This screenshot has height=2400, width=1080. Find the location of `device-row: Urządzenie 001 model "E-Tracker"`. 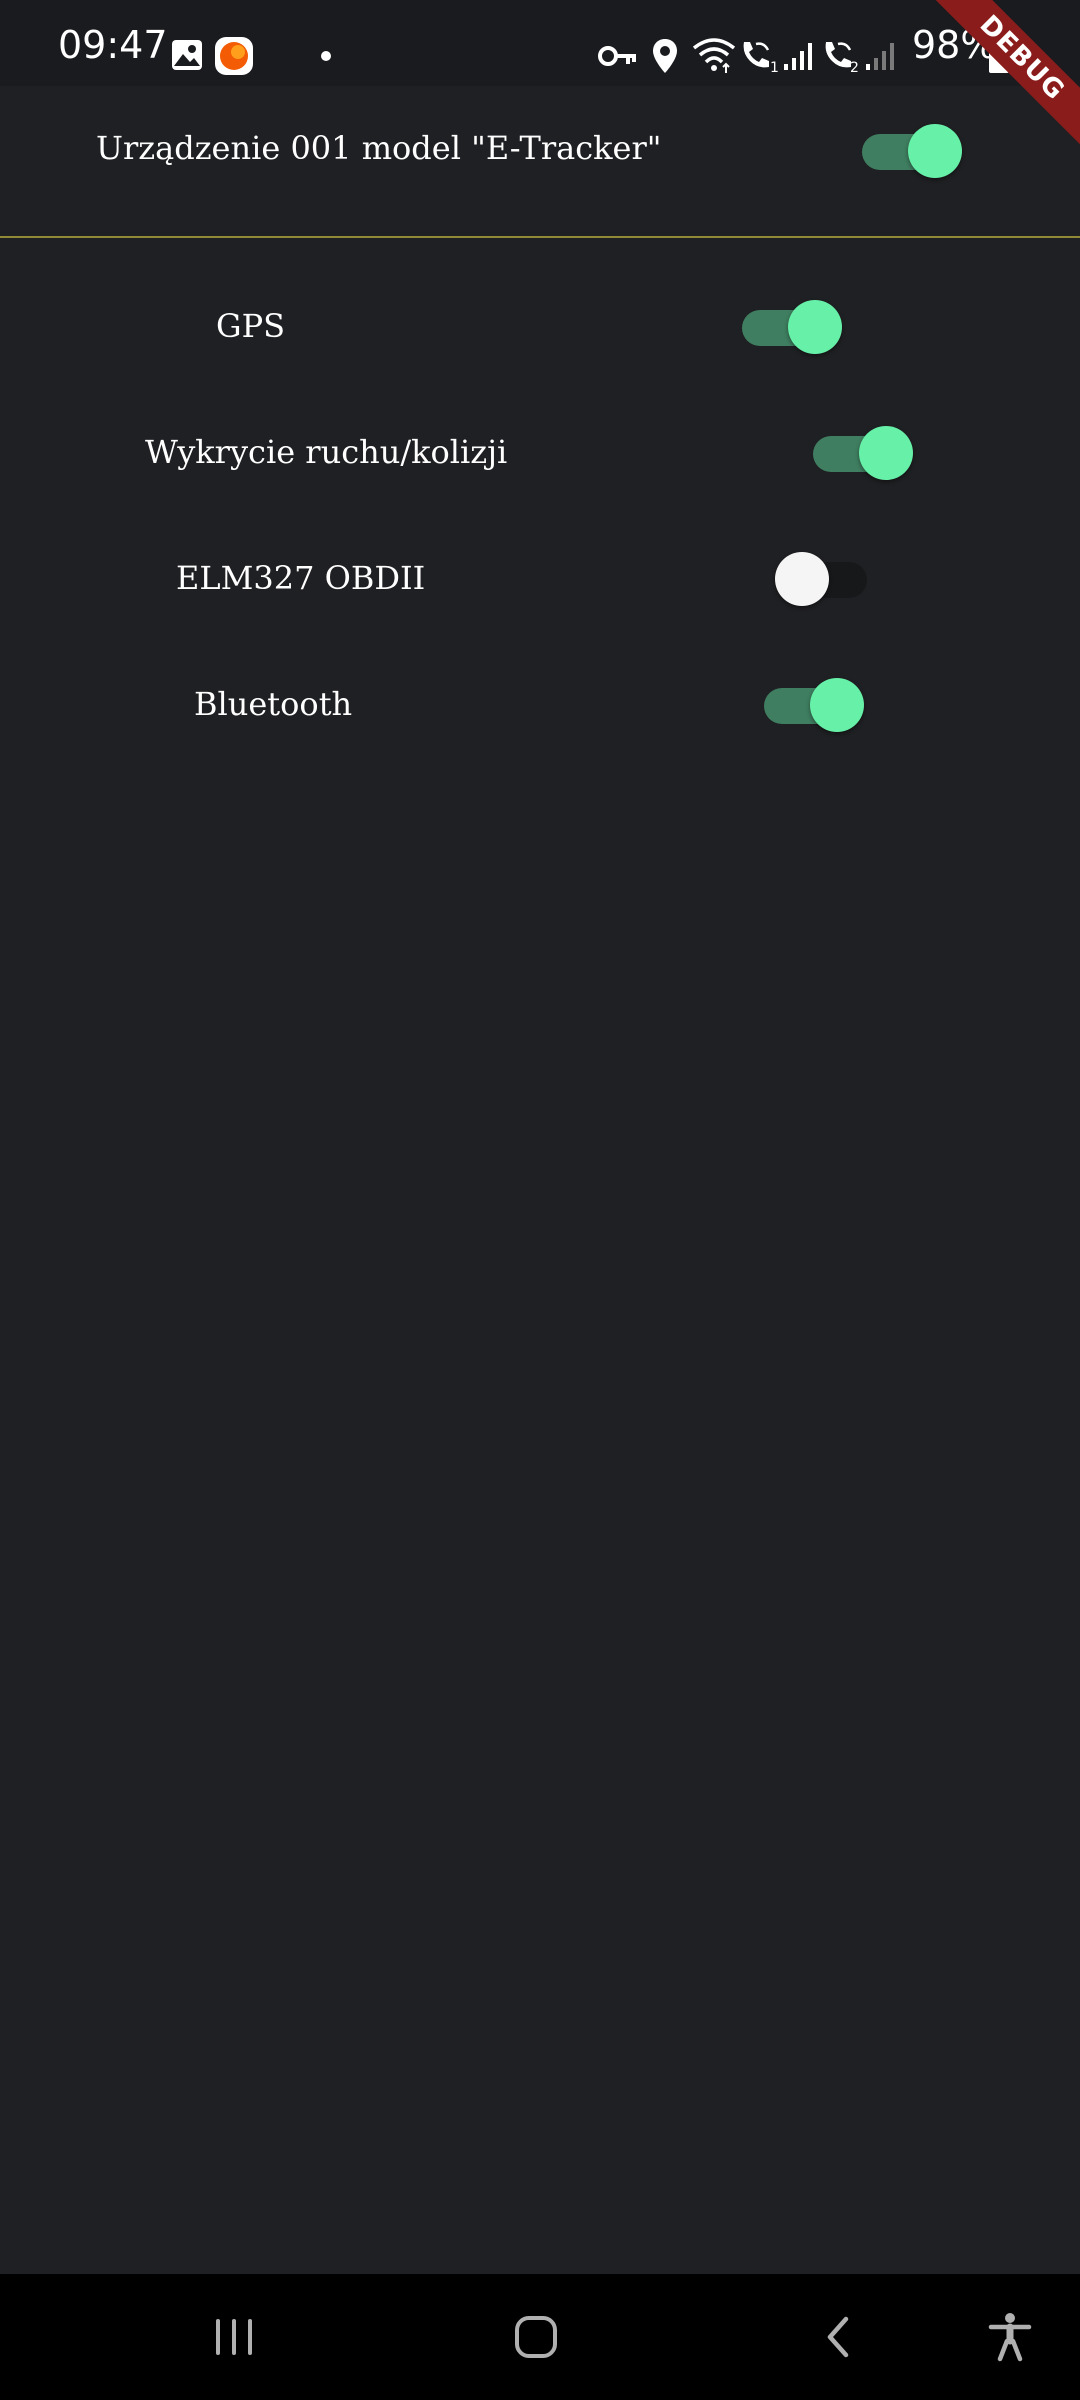

device-row: Urządzenie 001 model "E-Tracker" is located at coordinates (540, 161).